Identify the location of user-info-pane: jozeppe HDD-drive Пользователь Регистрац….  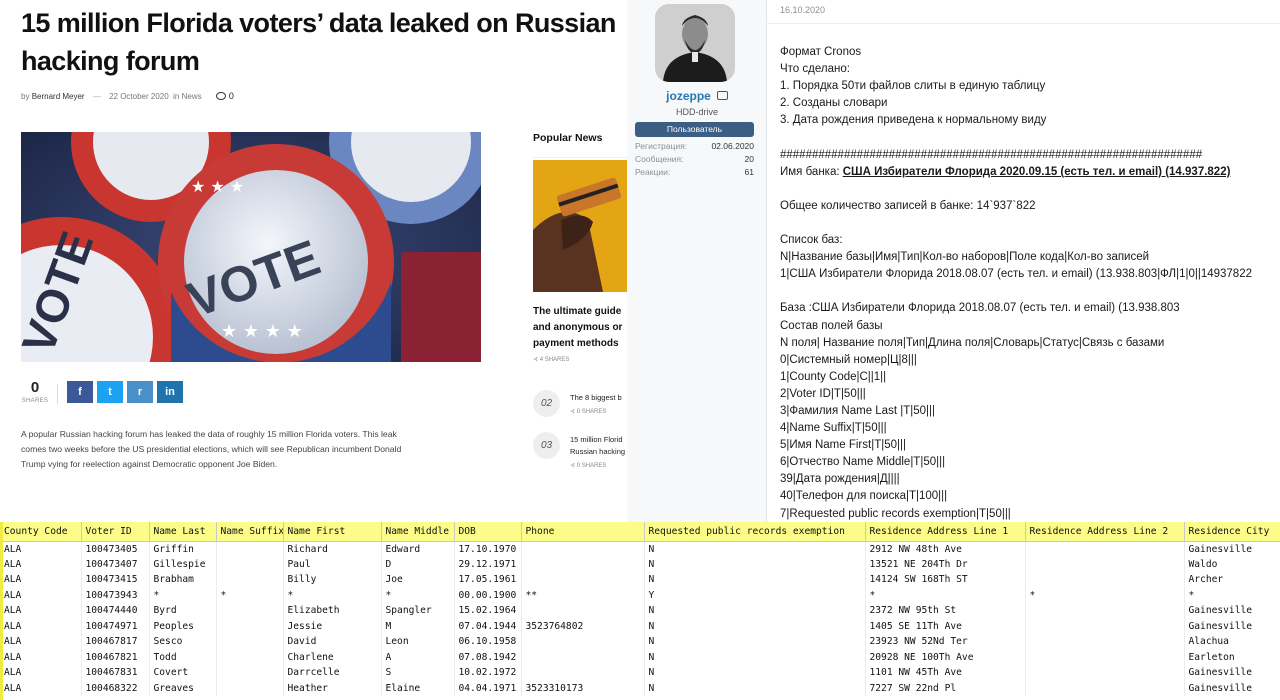
(697, 261).